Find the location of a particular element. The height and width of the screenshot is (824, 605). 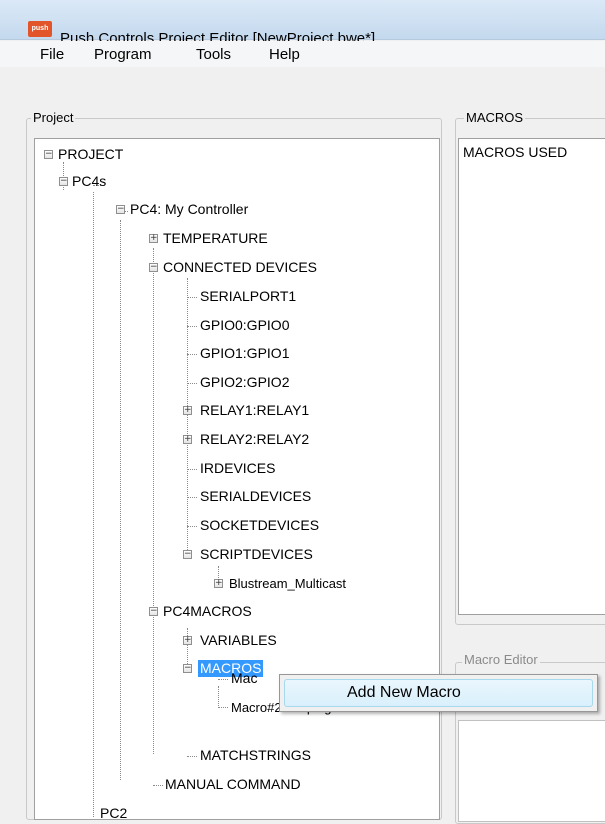

project-label: Project is located at coordinates (53, 117).